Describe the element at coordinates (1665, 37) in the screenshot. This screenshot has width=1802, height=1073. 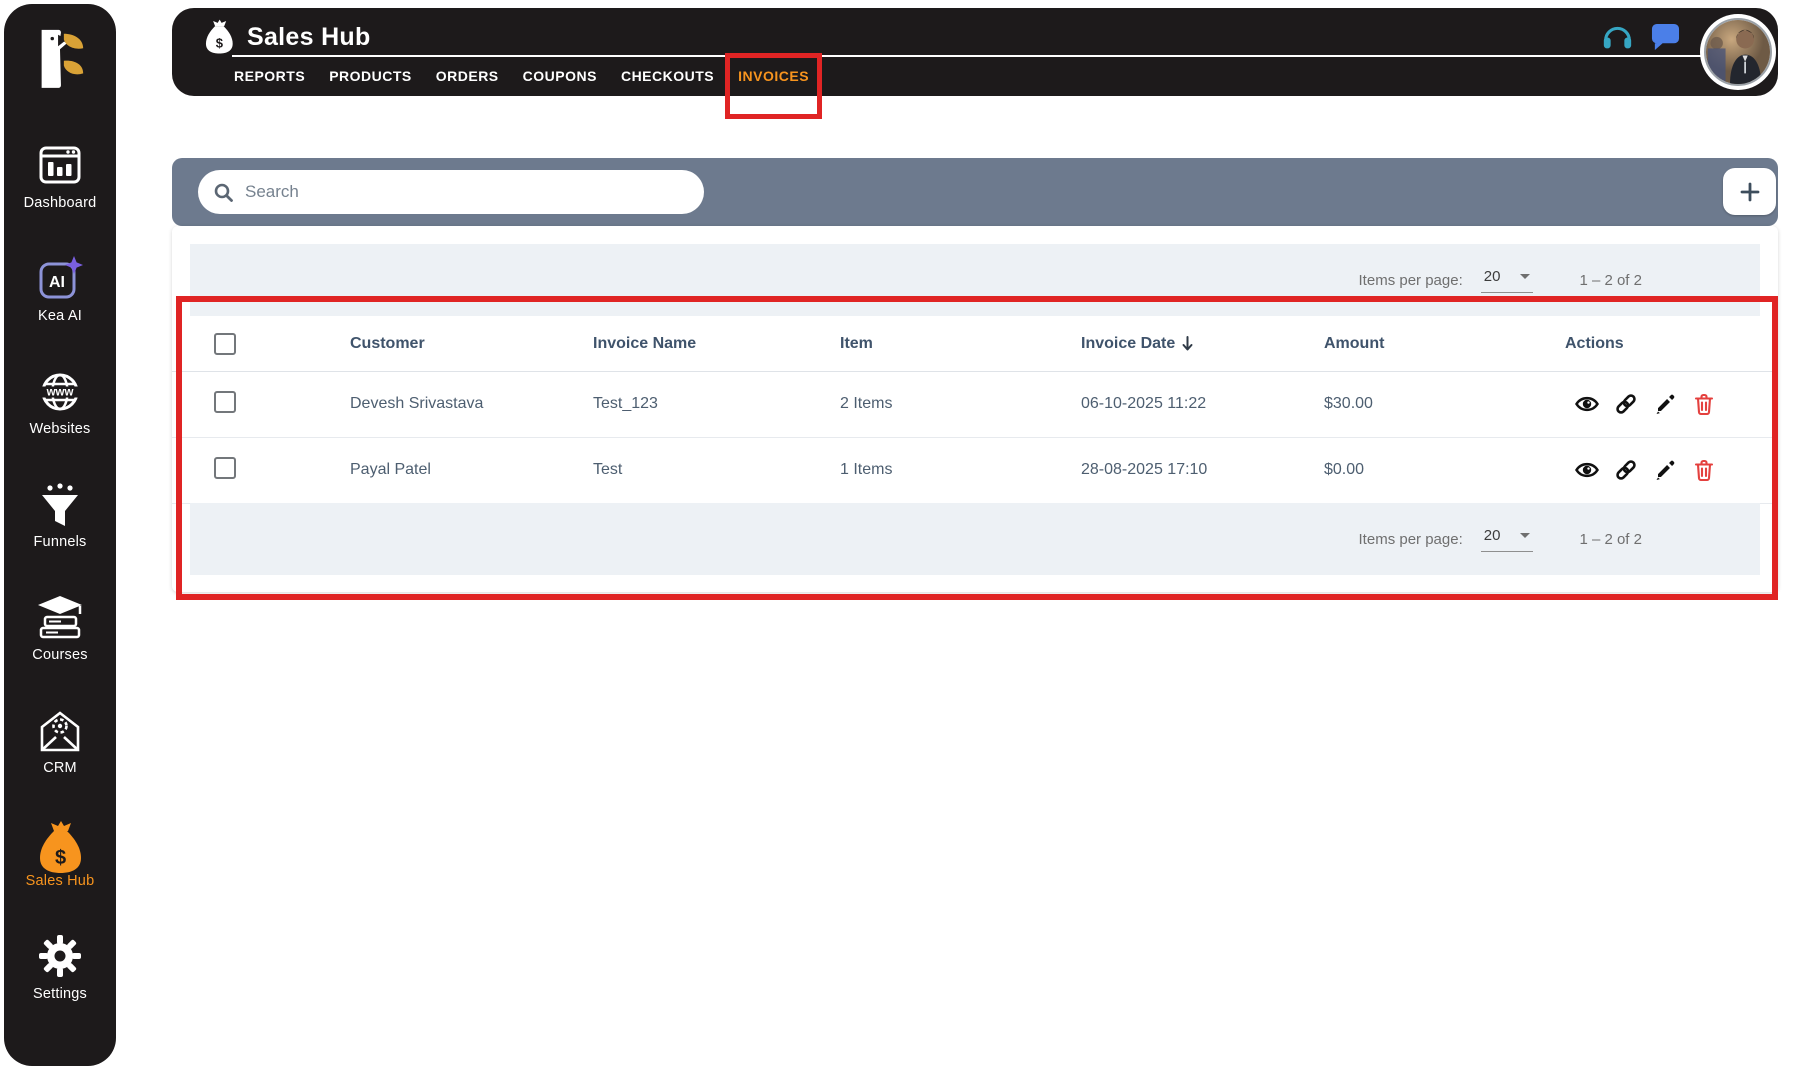
I see `chat-icon` at that location.